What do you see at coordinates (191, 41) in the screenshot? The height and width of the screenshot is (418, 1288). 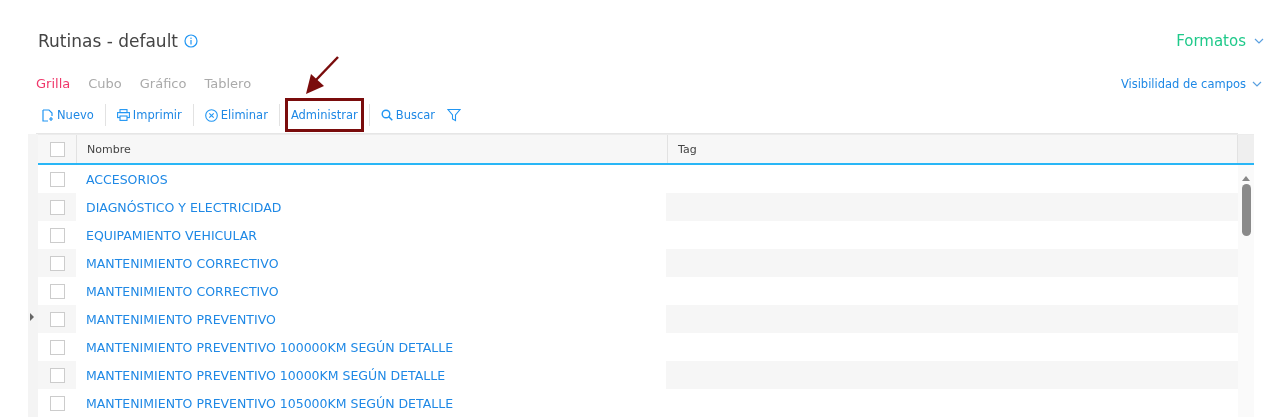 I see `info-icon` at bounding box center [191, 41].